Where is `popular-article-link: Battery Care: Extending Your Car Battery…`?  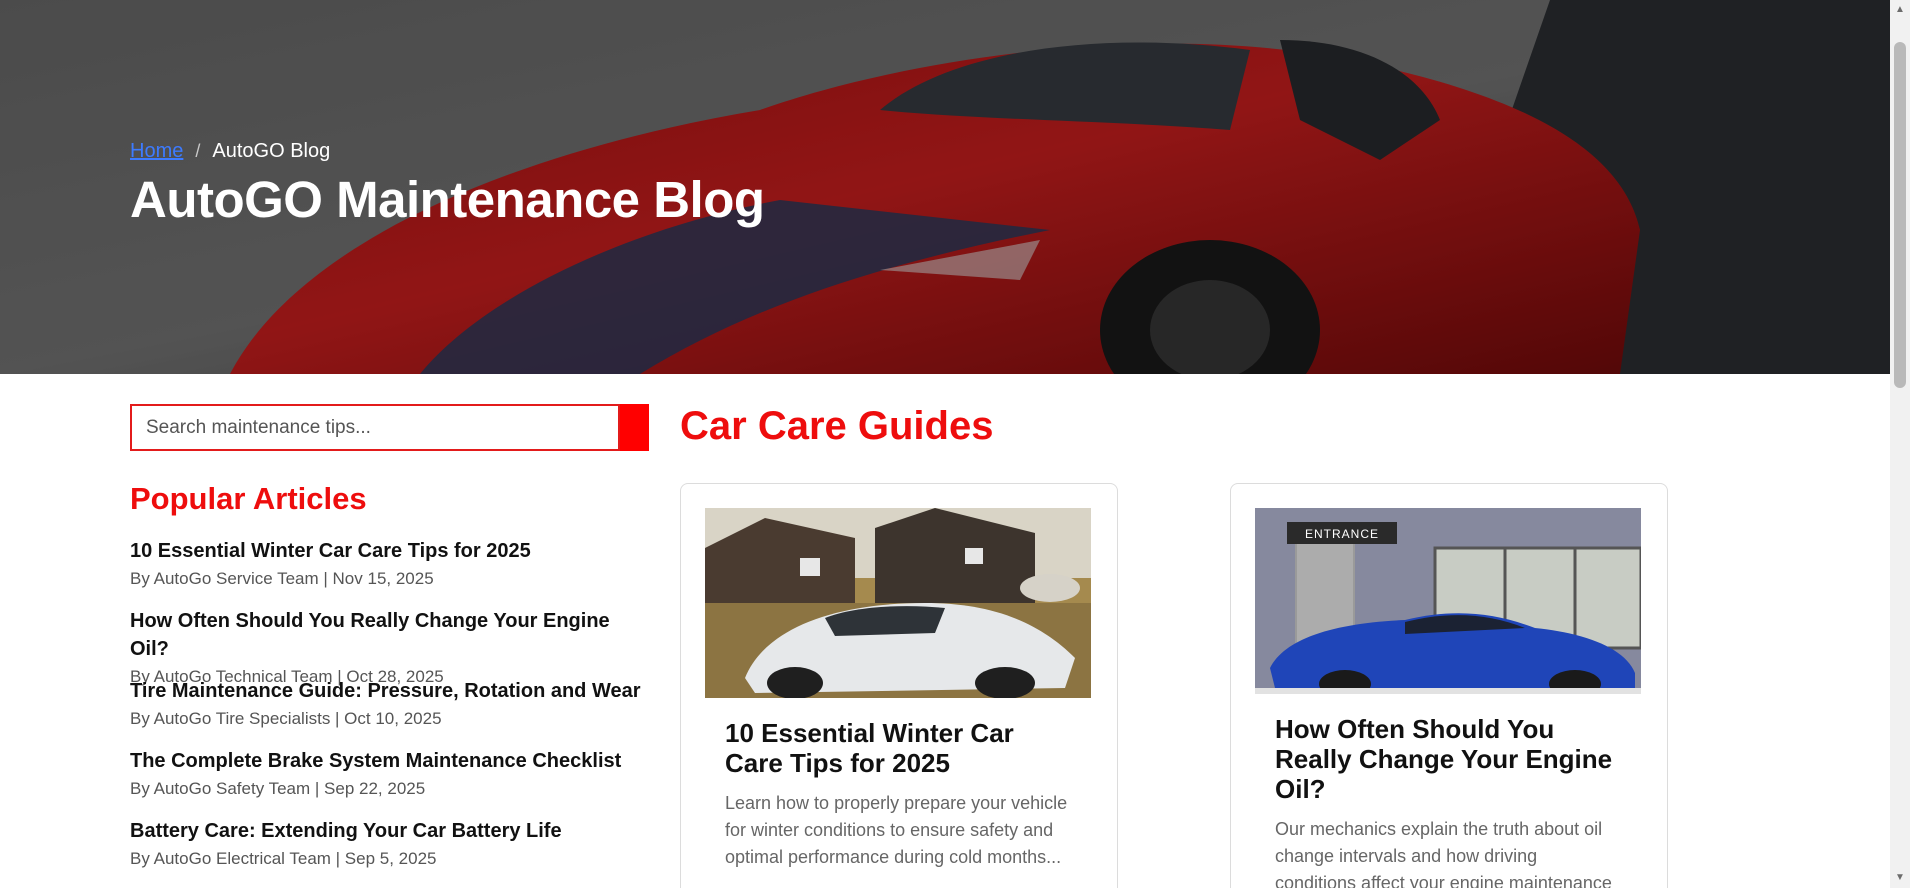 popular-article-link: Battery Care: Extending Your Car Battery… is located at coordinates (390, 831).